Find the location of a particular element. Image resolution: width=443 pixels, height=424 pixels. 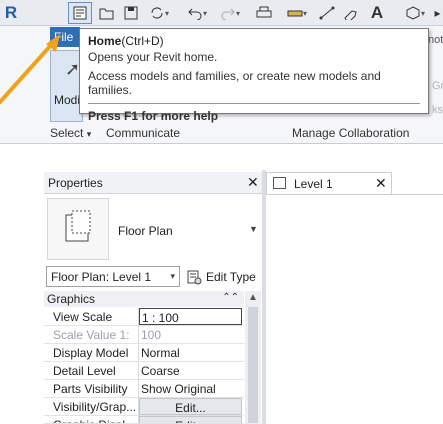

instance-row: Floor Plan: Level 1 ▾ Edit Type is located at coordinates (153, 277).